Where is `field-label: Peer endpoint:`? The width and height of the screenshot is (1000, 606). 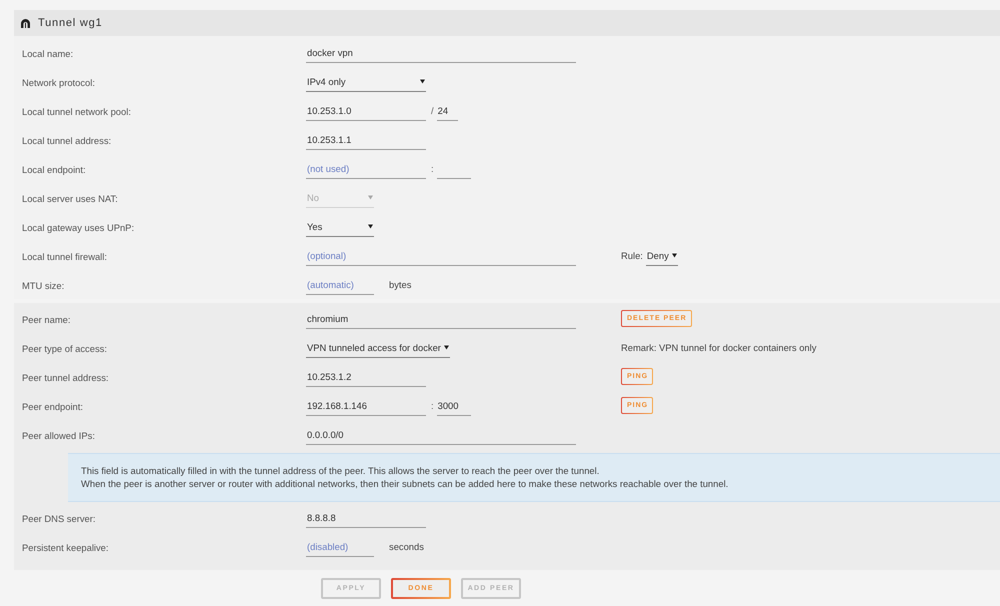
field-label: Peer endpoint: is located at coordinates (52, 406).